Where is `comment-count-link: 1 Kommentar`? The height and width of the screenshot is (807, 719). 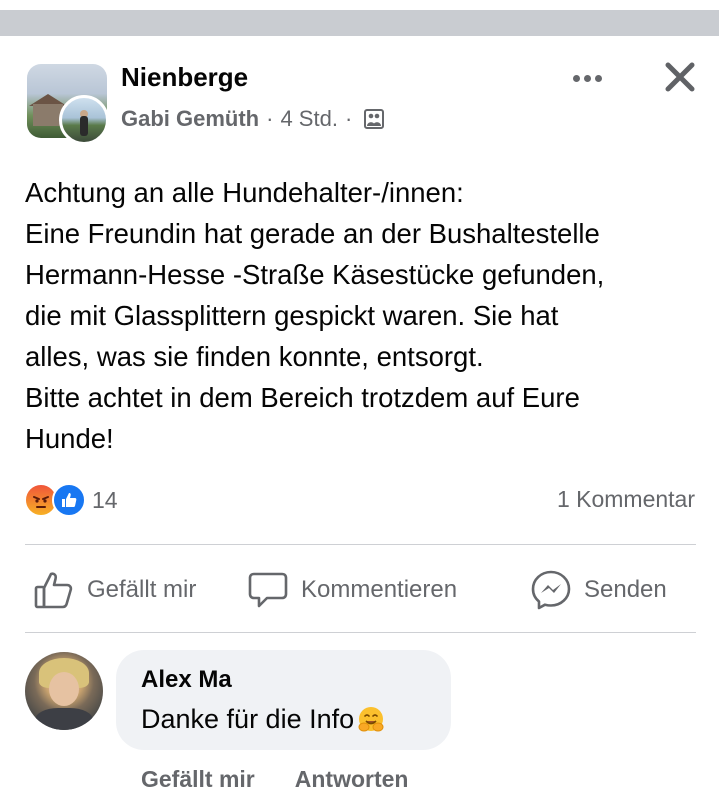
comment-count-link: 1 Kommentar is located at coordinates (626, 499).